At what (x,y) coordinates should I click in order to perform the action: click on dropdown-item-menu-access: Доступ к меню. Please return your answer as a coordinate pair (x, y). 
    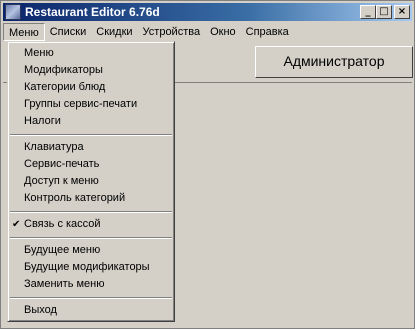
    Looking at the image, I should click on (91, 181).